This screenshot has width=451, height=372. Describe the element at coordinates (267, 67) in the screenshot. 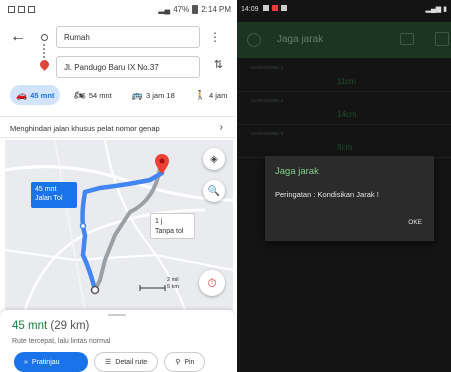

I see `sensor-label: ULTRASONIK 1` at that location.